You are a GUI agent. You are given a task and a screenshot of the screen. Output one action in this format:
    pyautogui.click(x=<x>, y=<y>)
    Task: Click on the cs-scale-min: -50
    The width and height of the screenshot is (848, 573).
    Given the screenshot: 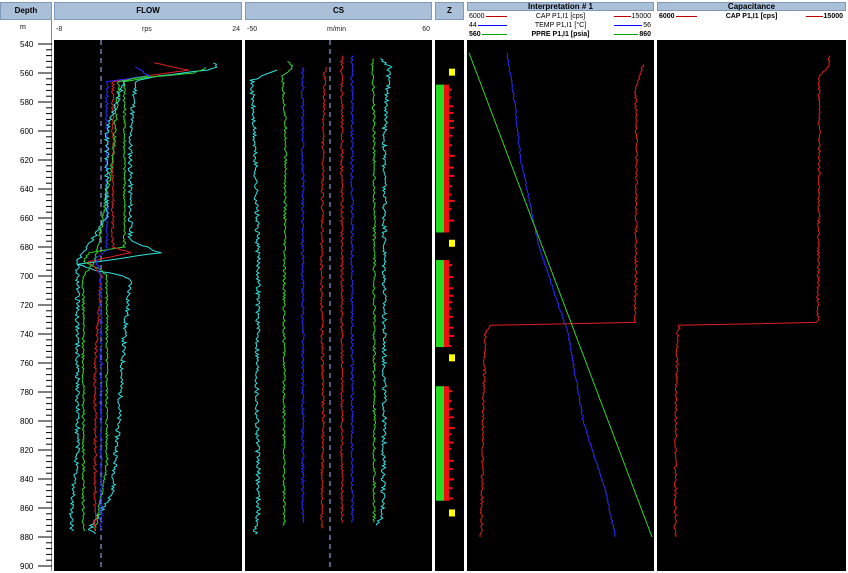 What is the action you would take?
    pyautogui.click(x=252, y=29)
    